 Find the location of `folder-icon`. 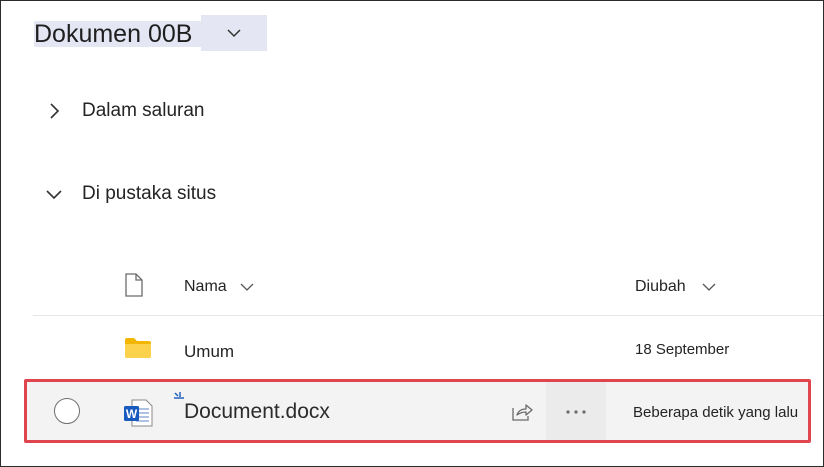

folder-icon is located at coordinates (138, 348).